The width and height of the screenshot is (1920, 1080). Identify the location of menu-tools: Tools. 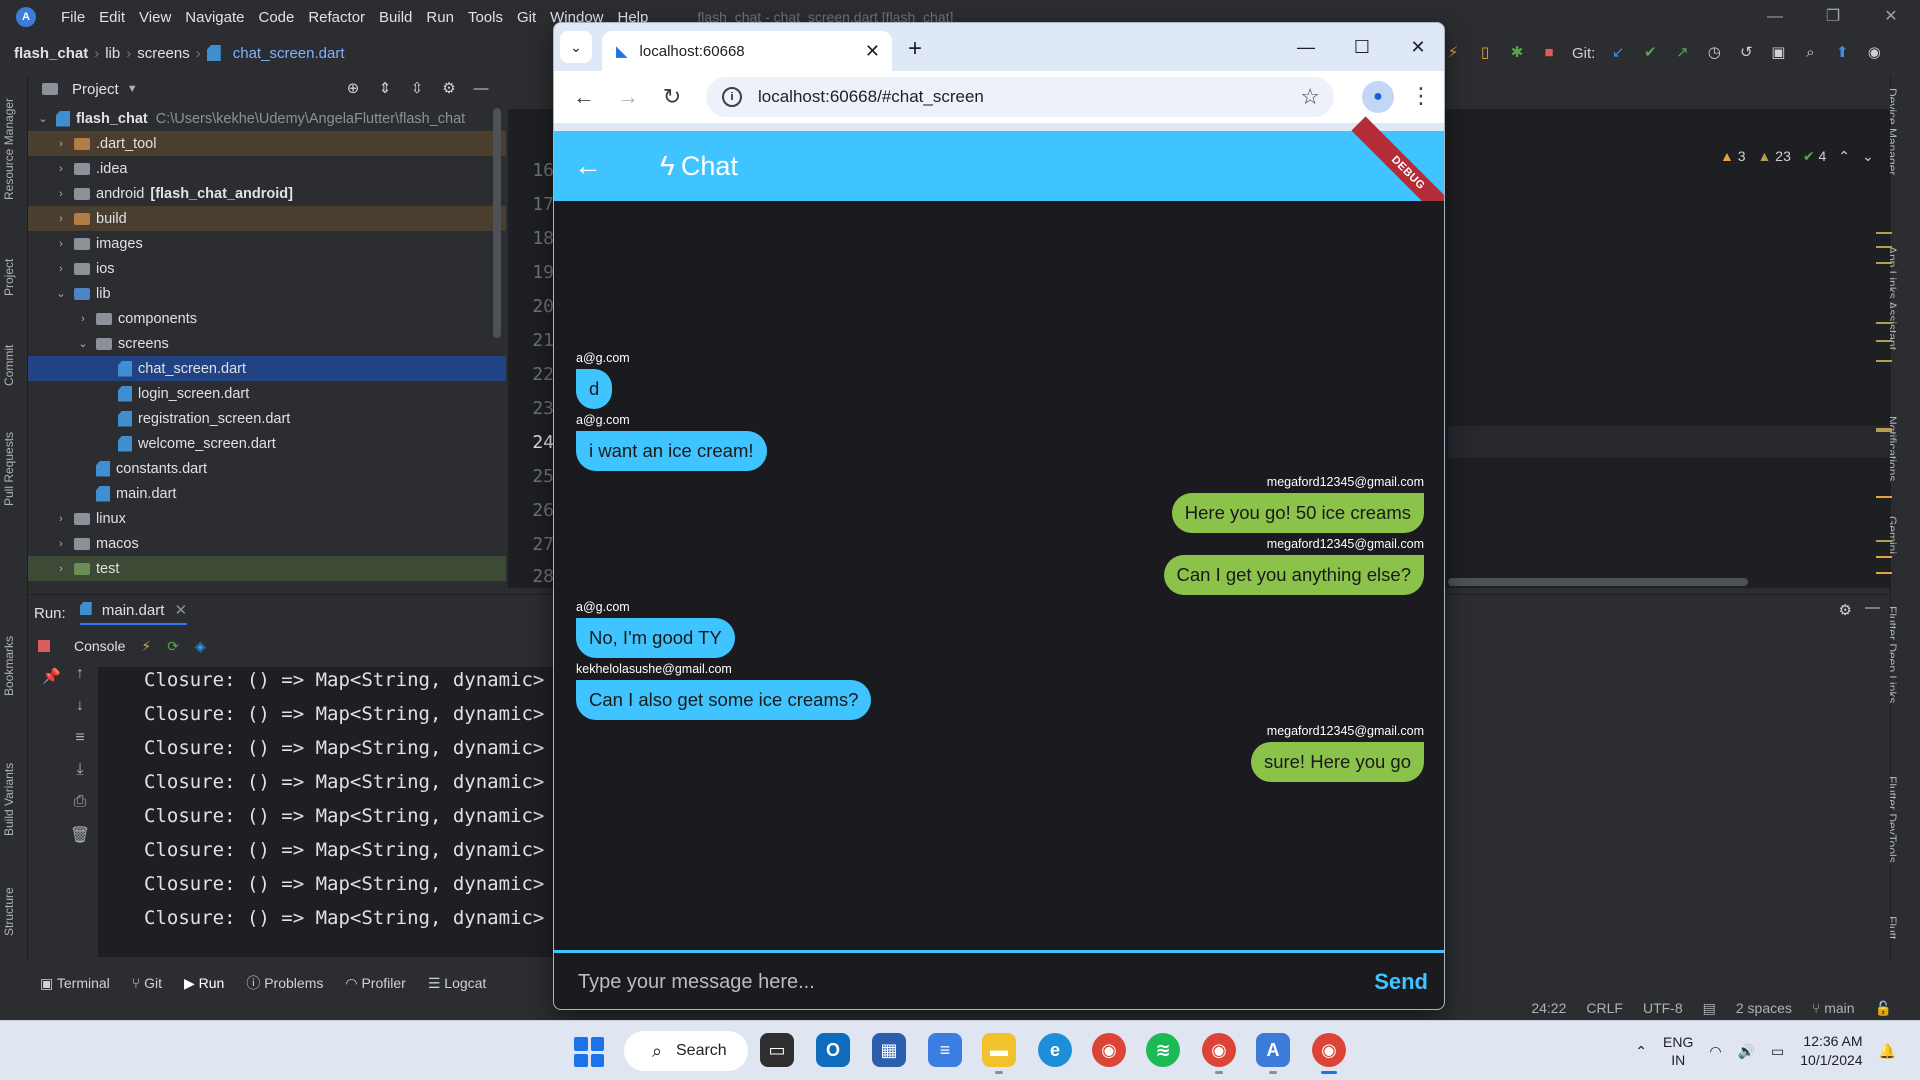
(485, 17).